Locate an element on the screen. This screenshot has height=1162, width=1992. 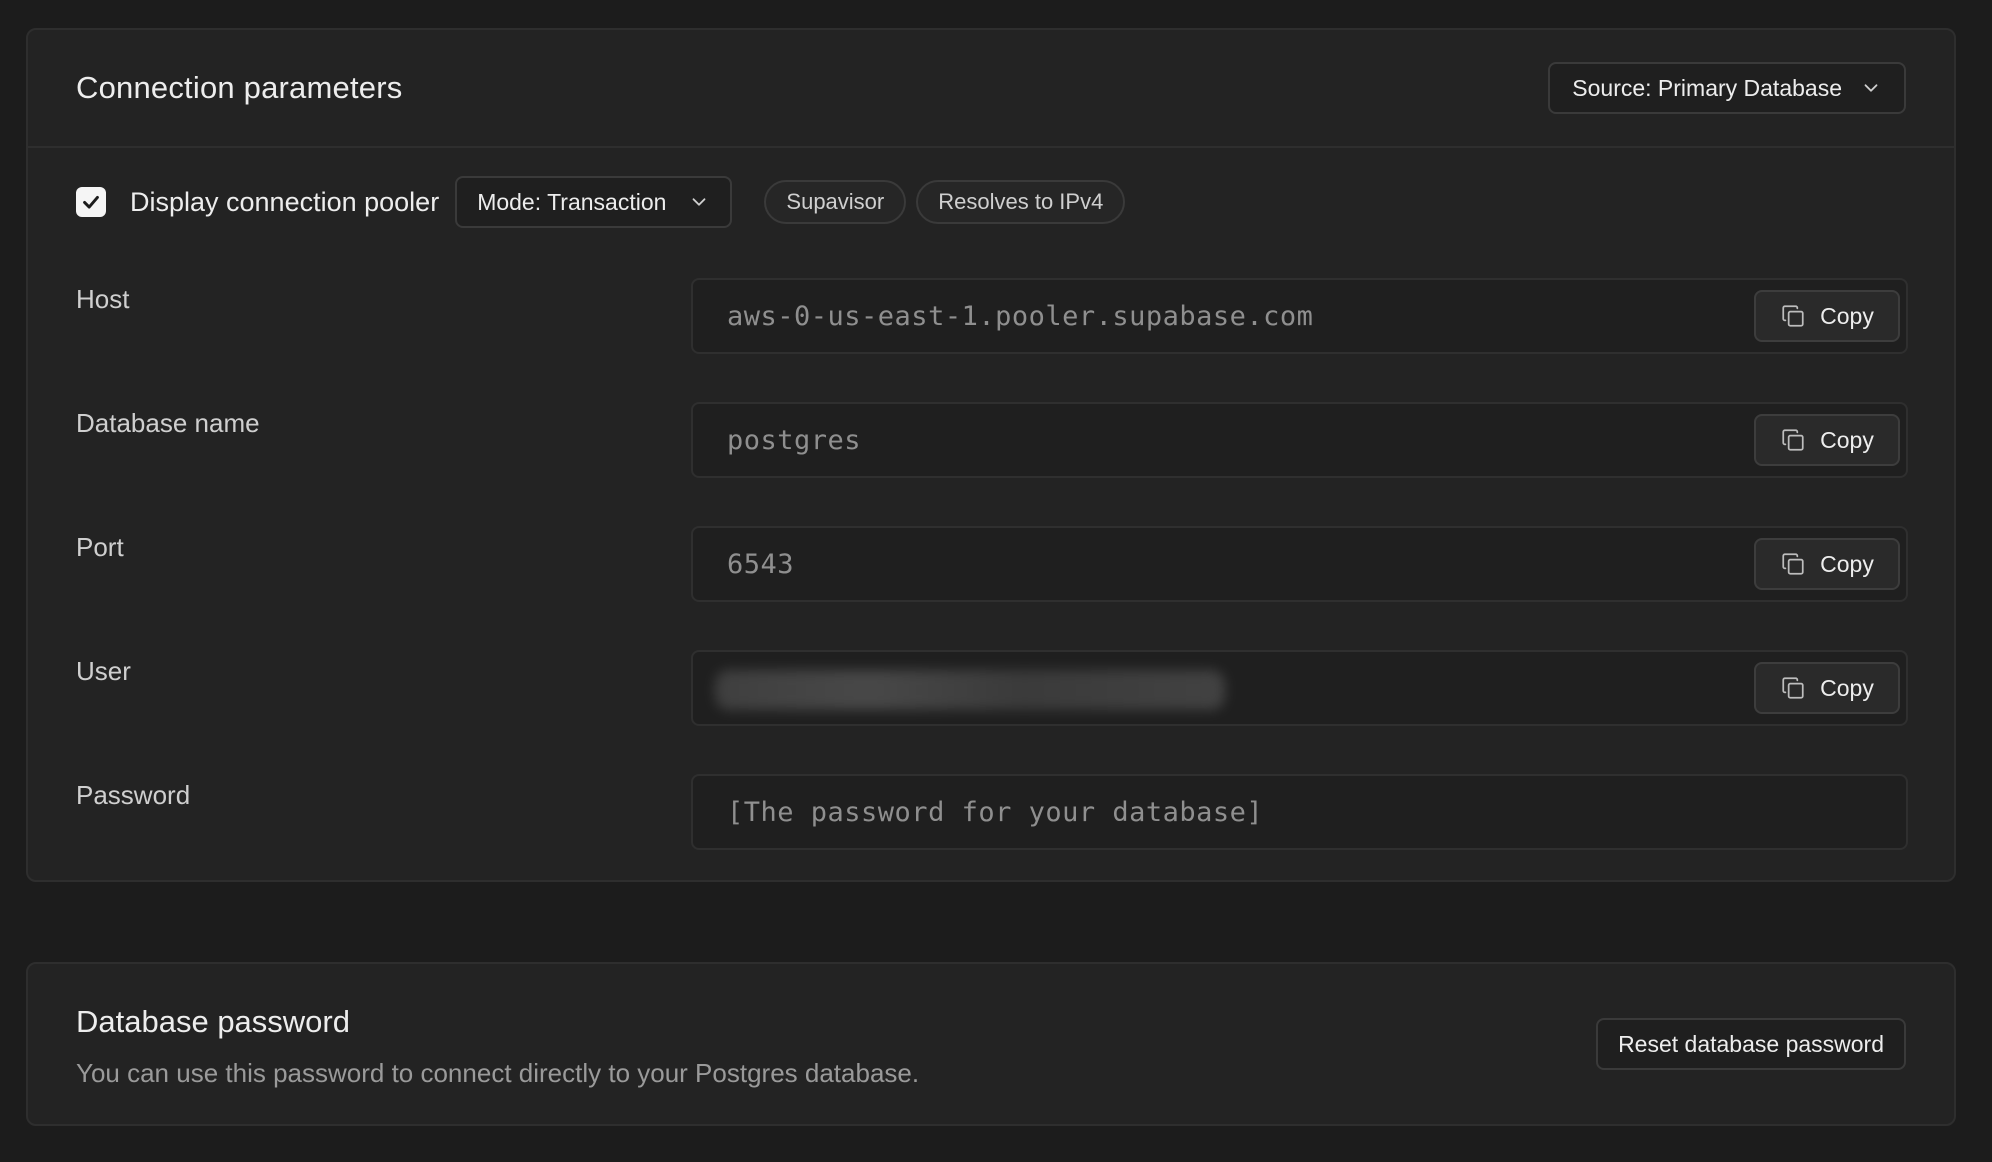
port-field-row: Port 6543 Copy is located at coordinates (992, 564).